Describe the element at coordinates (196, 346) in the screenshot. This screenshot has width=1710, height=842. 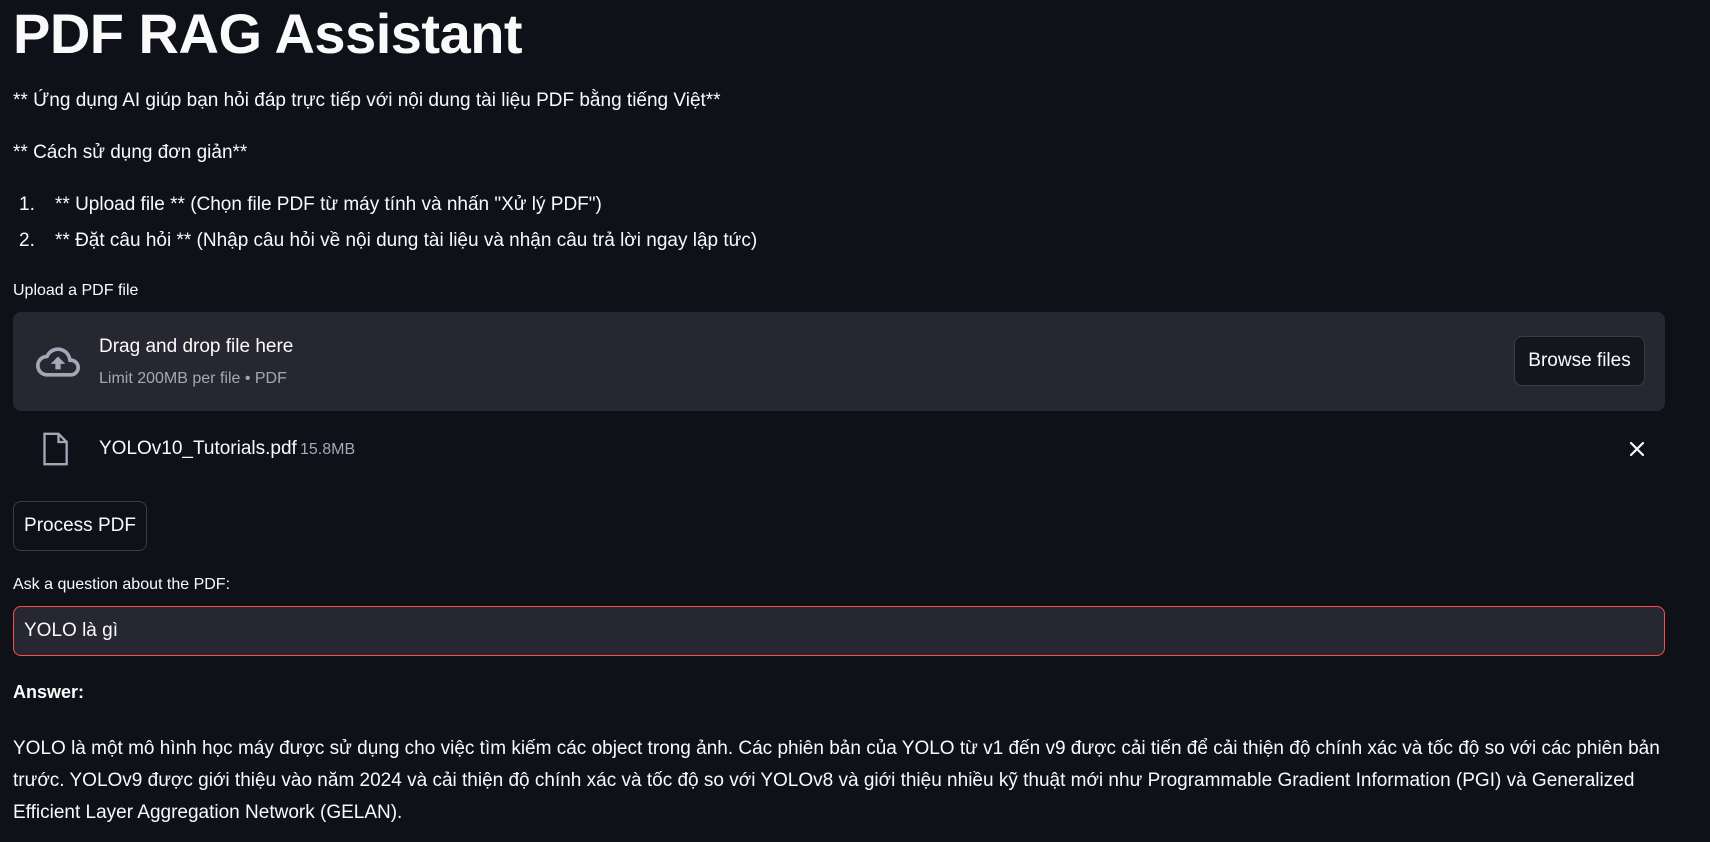
I see `dropzone-title: Drag and drop file here` at that location.